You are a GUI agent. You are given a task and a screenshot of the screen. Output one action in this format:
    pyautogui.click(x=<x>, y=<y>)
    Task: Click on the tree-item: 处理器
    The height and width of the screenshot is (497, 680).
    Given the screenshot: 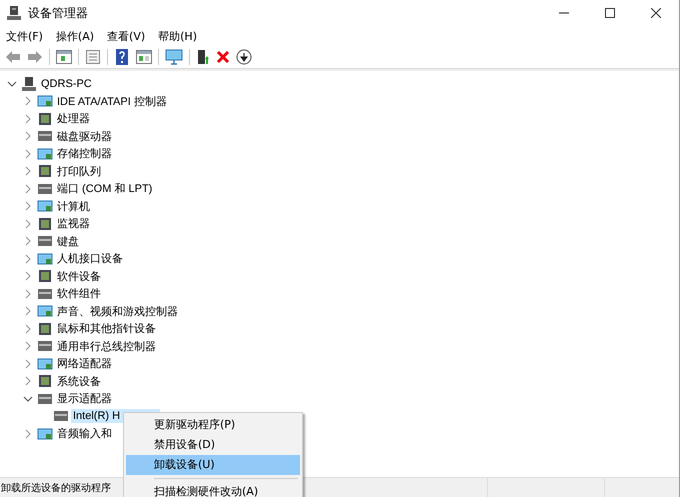 What is the action you would take?
    pyautogui.click(x=73, y=119)
    